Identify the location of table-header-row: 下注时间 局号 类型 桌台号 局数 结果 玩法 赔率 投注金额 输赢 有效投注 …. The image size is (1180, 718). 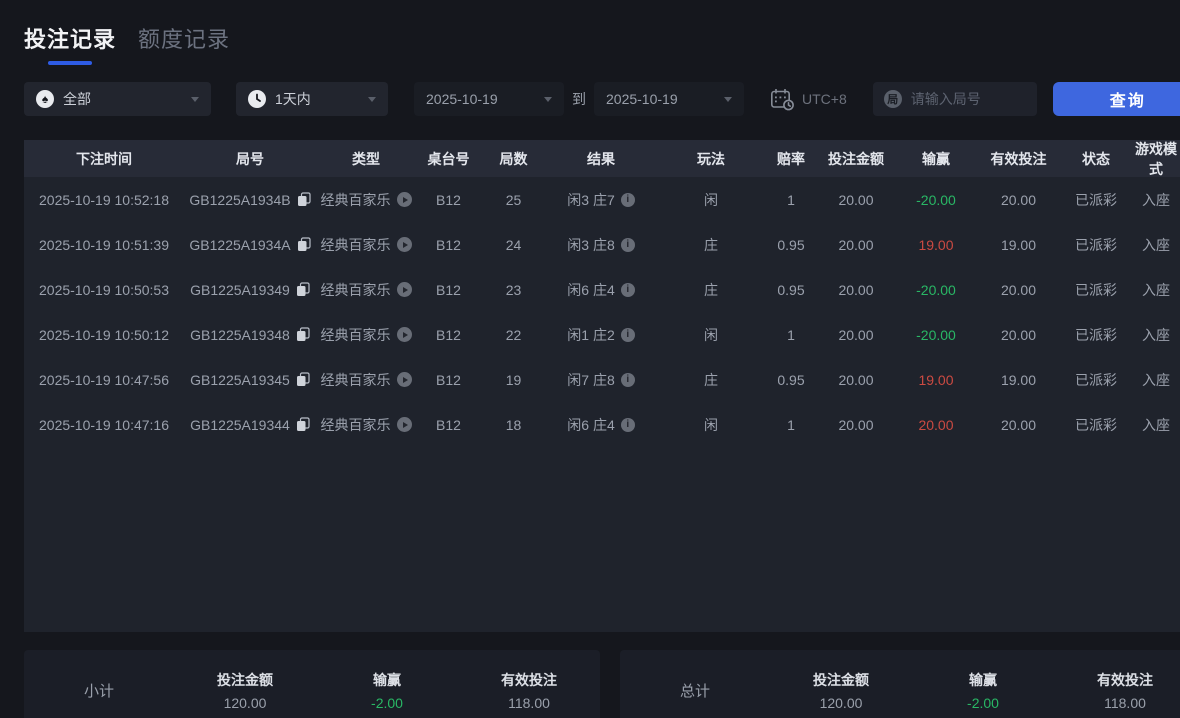
(602, 158).